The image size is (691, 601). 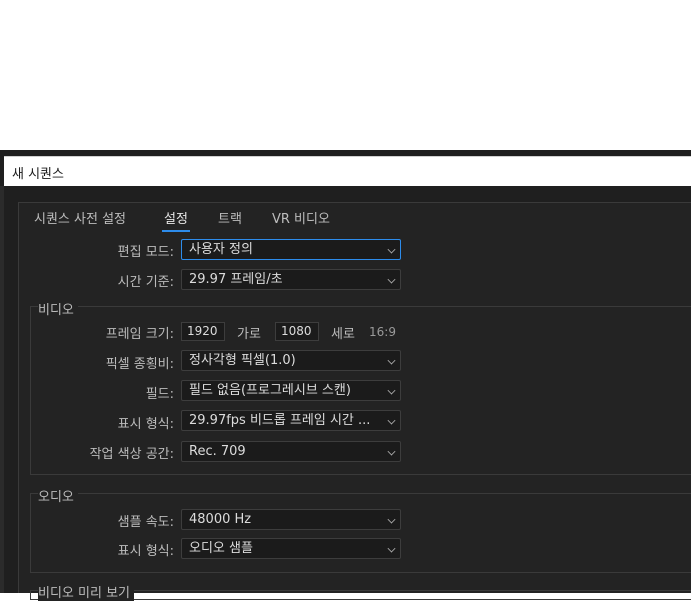 I want to click on audio-display-format-select: 오디오 샘플, so click(x=291, y=548).